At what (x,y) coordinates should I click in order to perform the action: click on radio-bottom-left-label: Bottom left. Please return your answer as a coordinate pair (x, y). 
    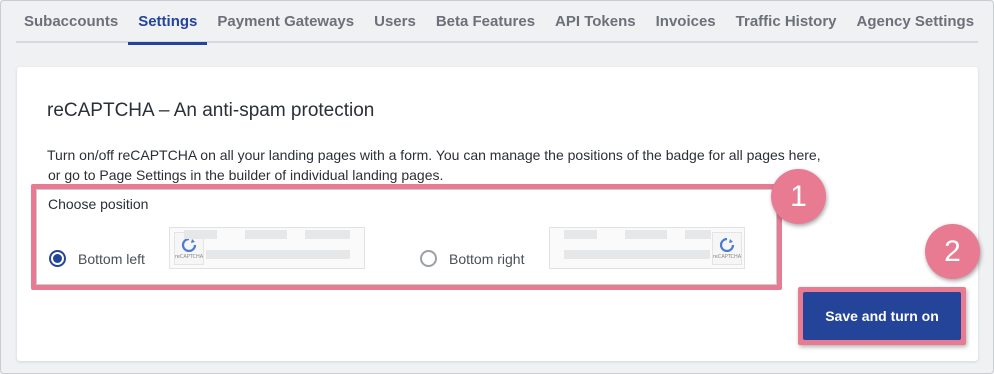
    Looking at the image, I should click on (111, 258).